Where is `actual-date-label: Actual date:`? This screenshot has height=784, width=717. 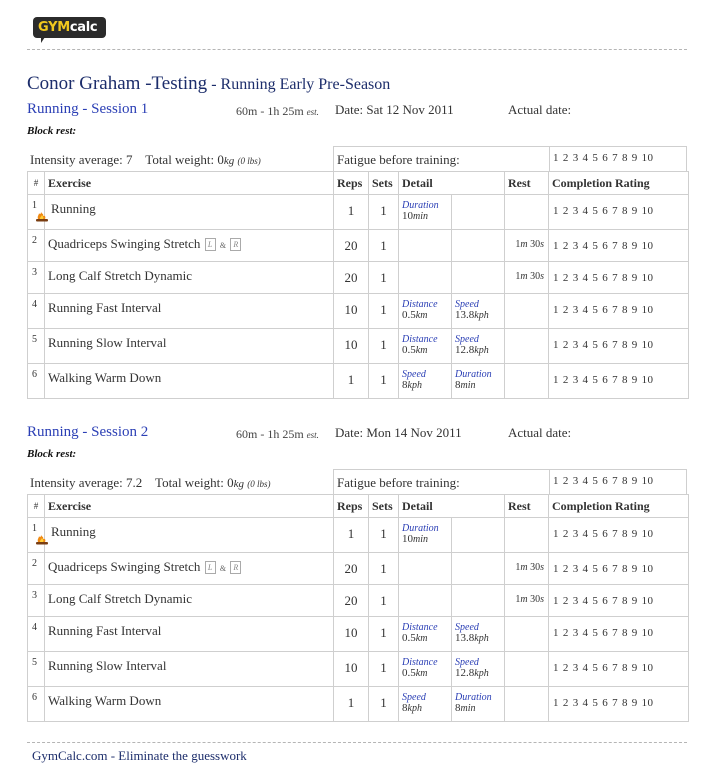 actual-date-label: Actual date: is located at coordinates (540, 432).